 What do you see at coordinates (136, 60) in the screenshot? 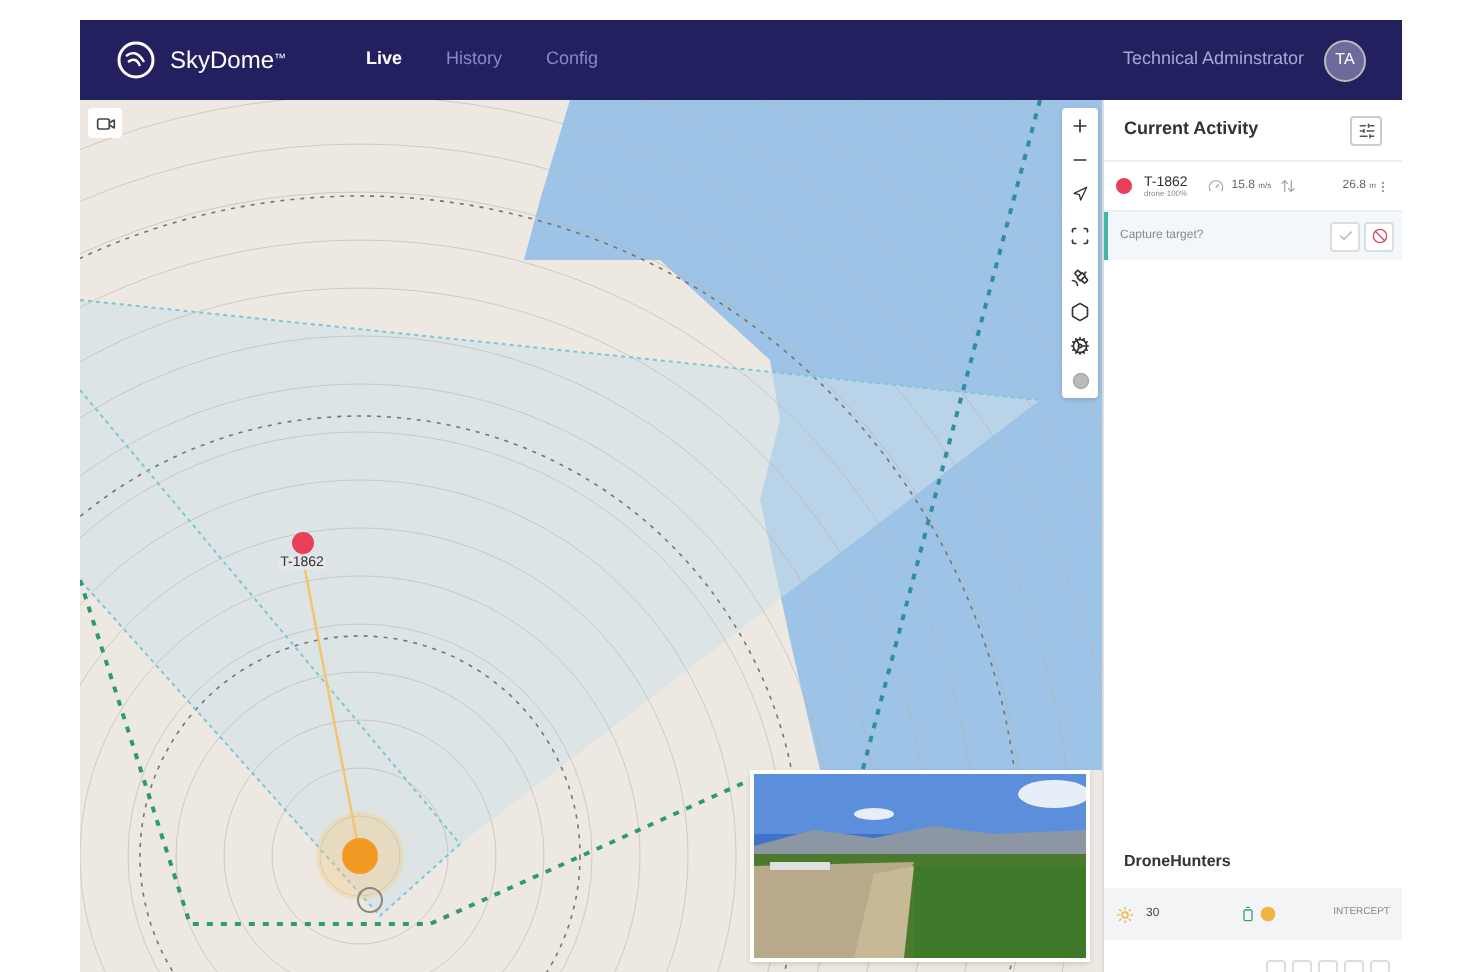
I see `logo-icon` at bounding box center [136, 60].